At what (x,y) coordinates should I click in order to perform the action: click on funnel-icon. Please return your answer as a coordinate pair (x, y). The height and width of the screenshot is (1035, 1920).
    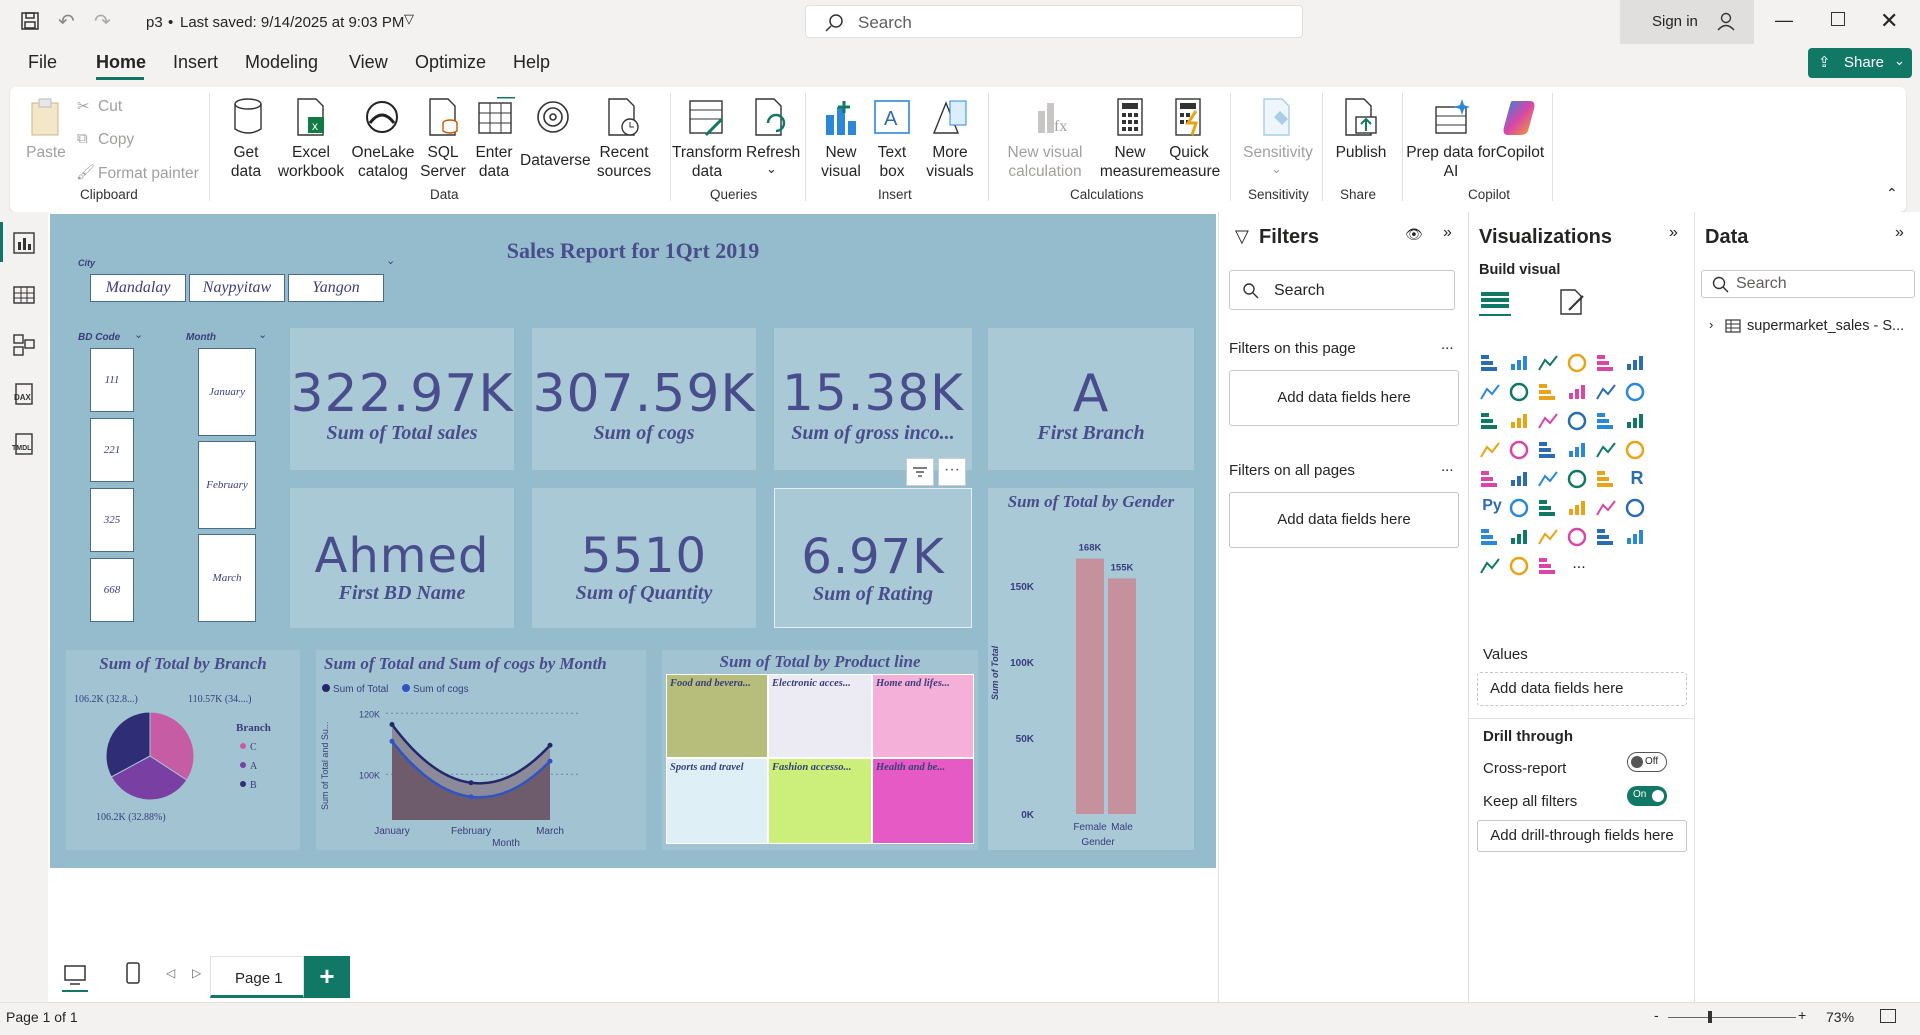
    Looking at the image, I should click on (1550, 423).